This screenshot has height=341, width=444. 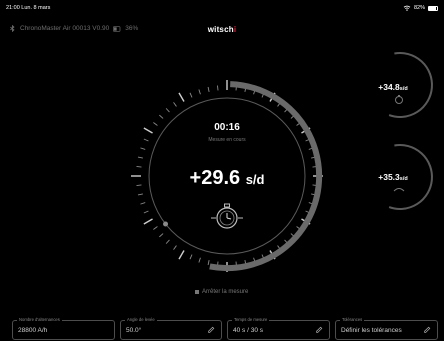 I want to click on measure-time-field: Temps de mesure 40 s / 30 s, so click(x=278, y=328).